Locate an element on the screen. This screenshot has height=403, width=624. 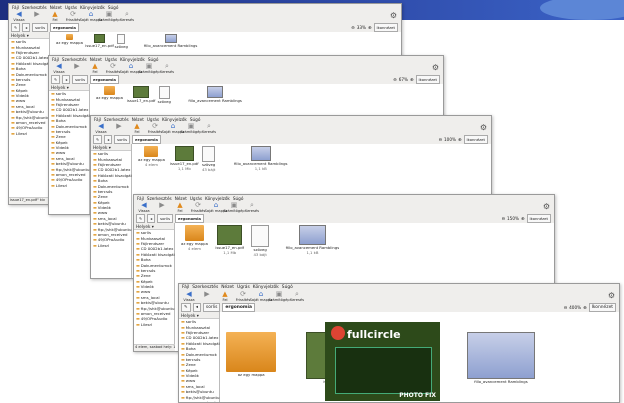
menu-item: Fájl is located at coordinates (97, 119).